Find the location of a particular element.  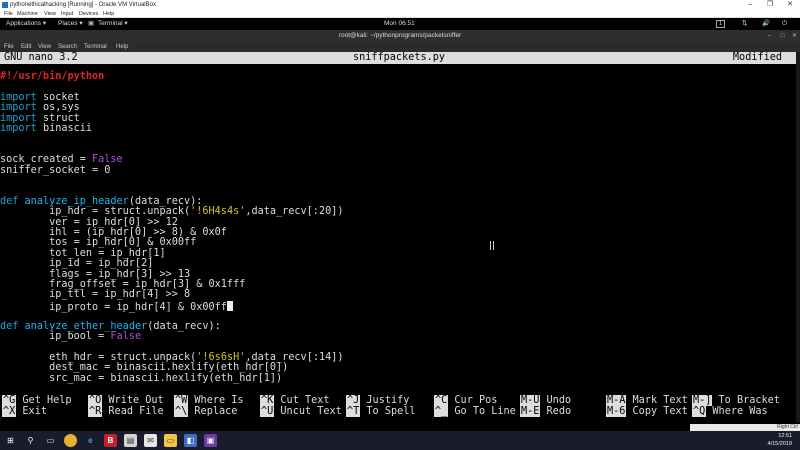

applications-menu: Applications ▾ is located at coordinates (26, 24).